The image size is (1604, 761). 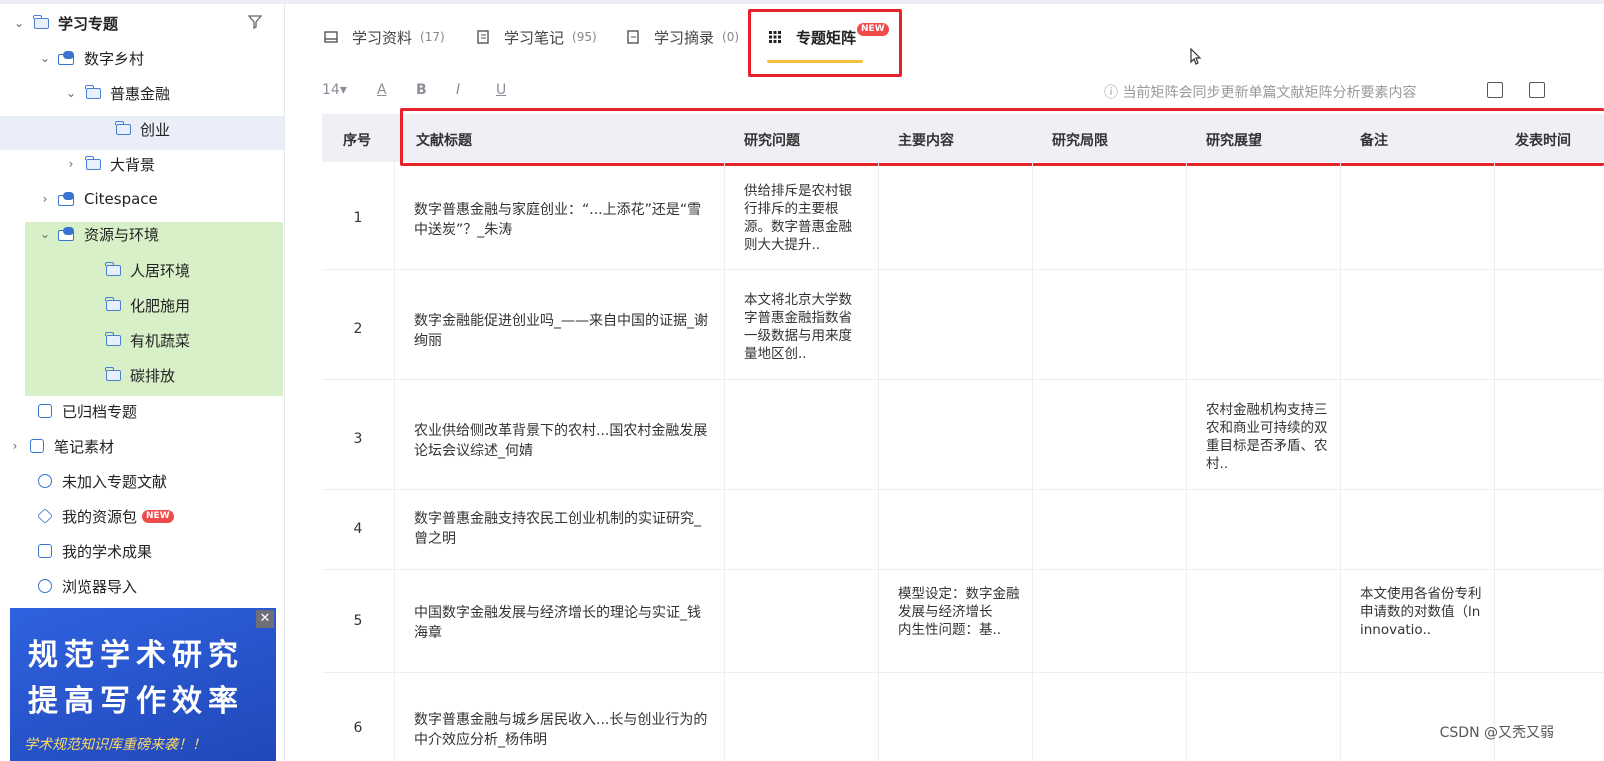 What do you see at coordinates (945, 40) in the screenshot?
I see `tab-bar: 学习资料 (17) 学习笔记 (95) 学习摘录 (0) 专题矩阵 NEW` at bounding box center [945, 40].